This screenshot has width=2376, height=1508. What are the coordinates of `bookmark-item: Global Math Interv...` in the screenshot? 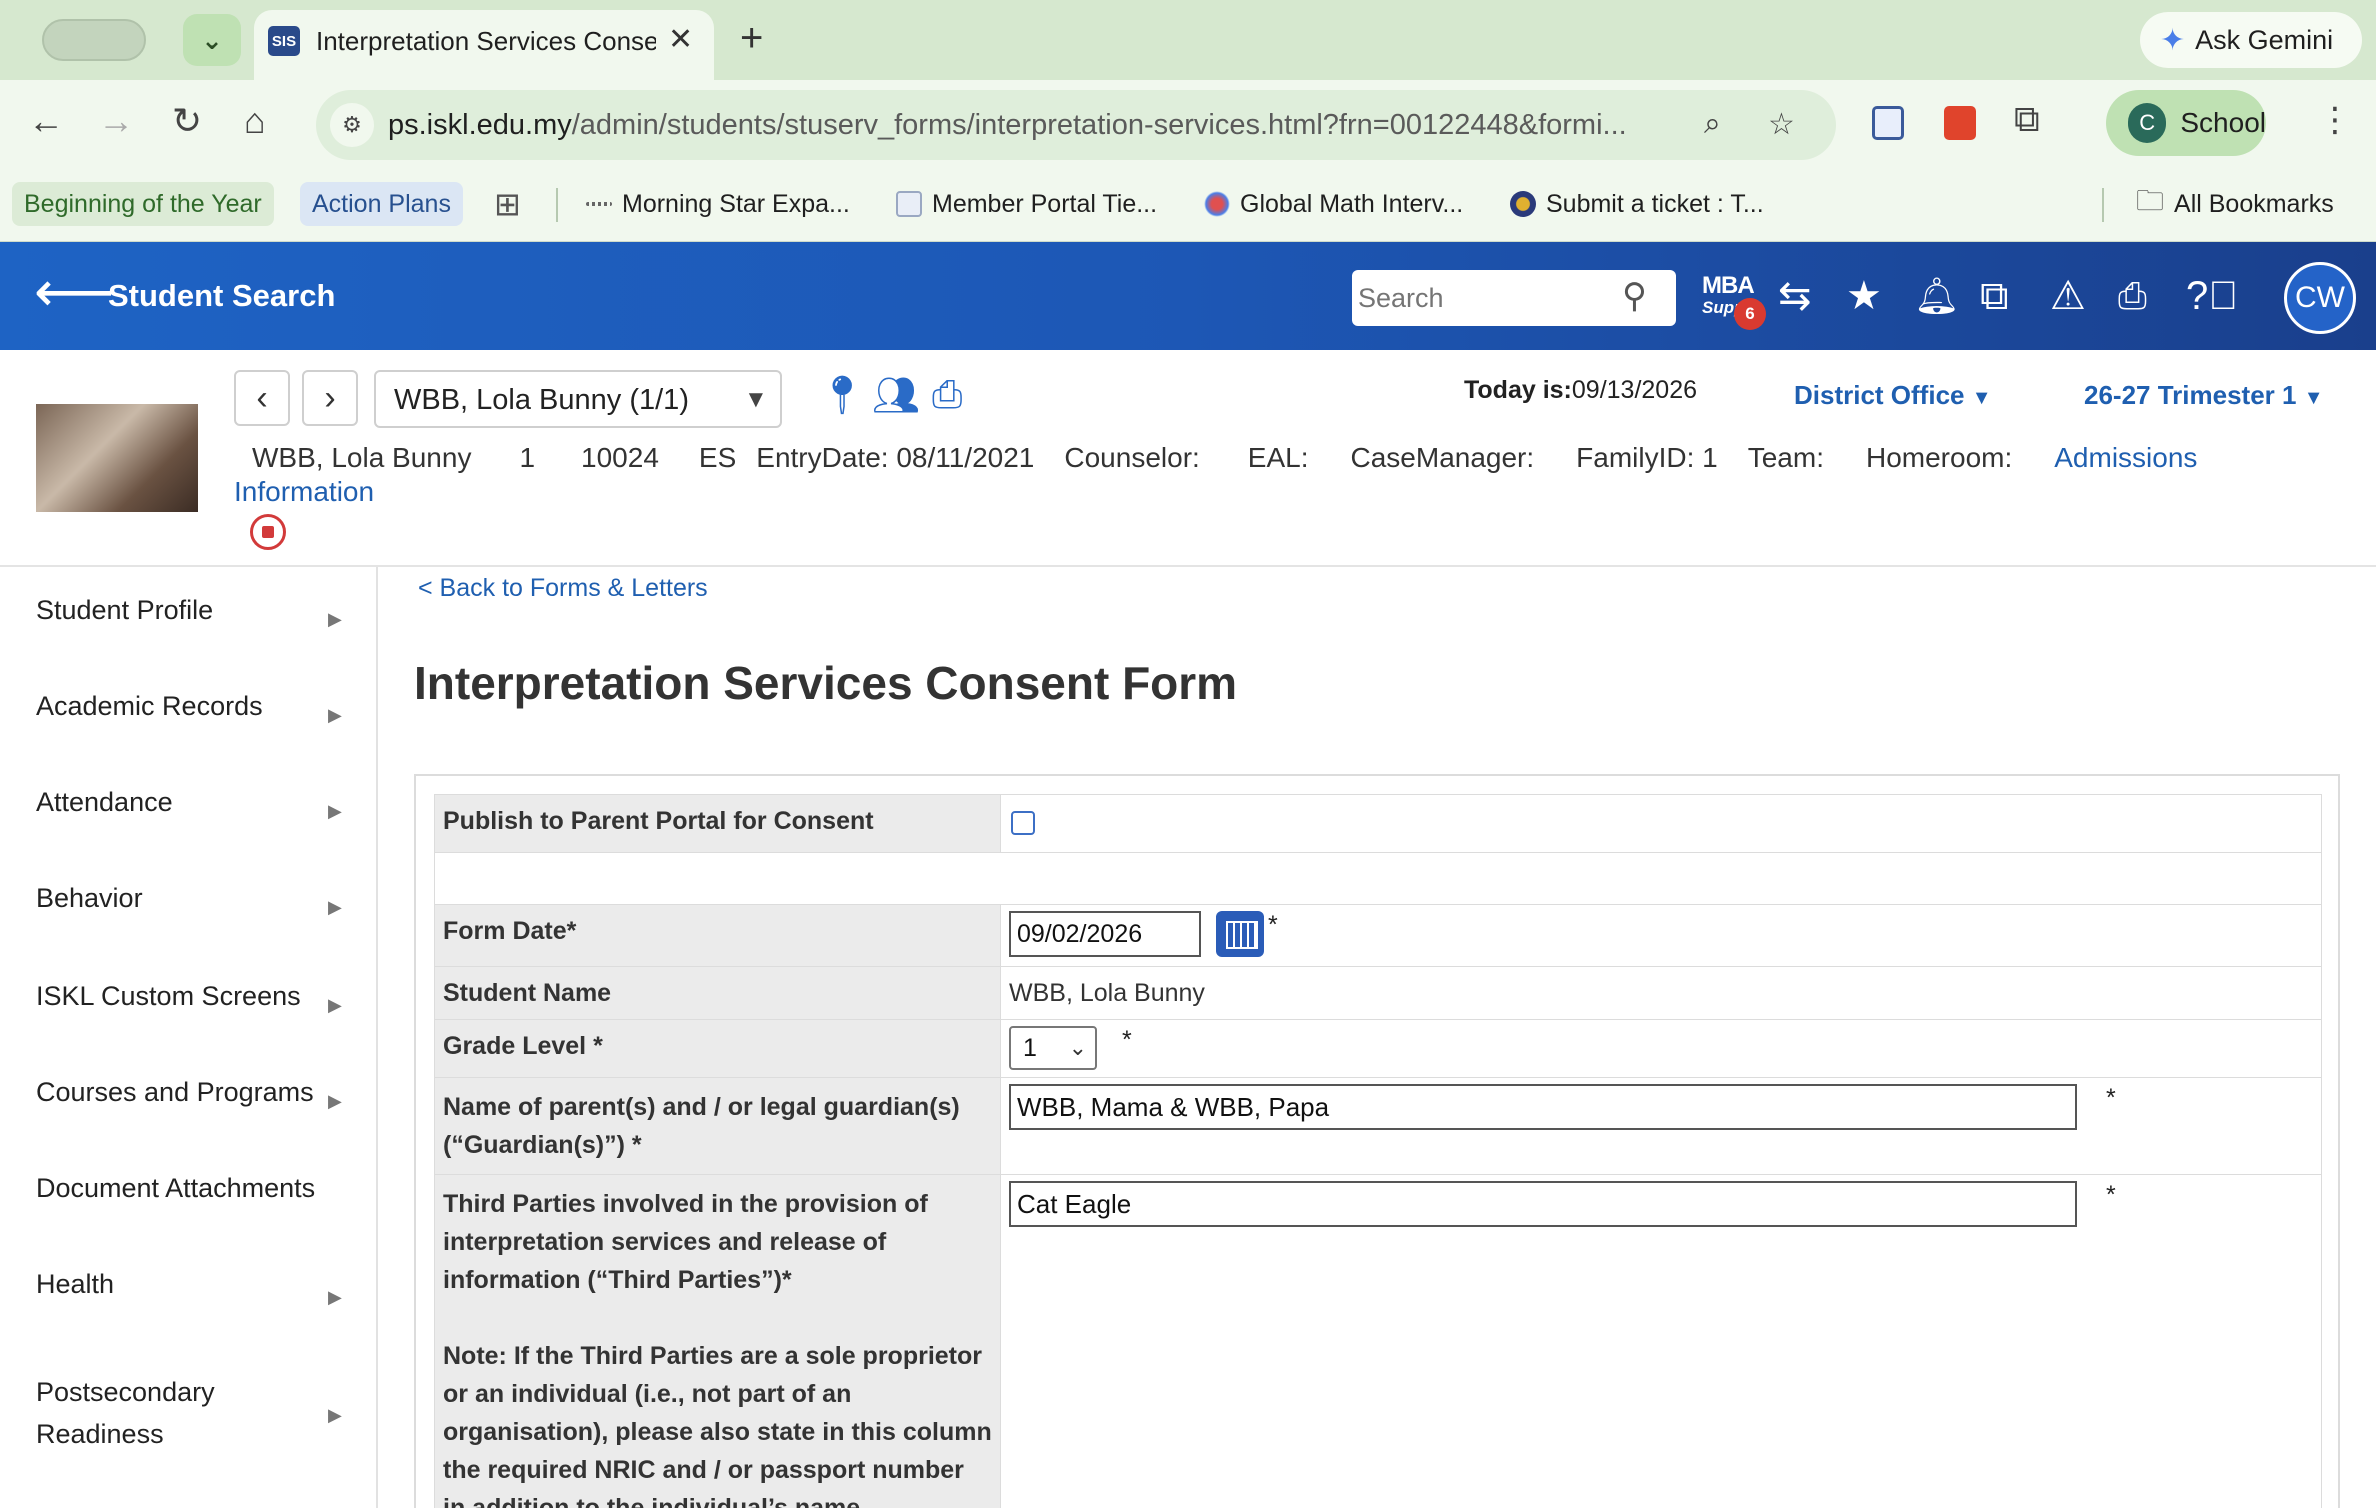 It's located at (1333, 204).